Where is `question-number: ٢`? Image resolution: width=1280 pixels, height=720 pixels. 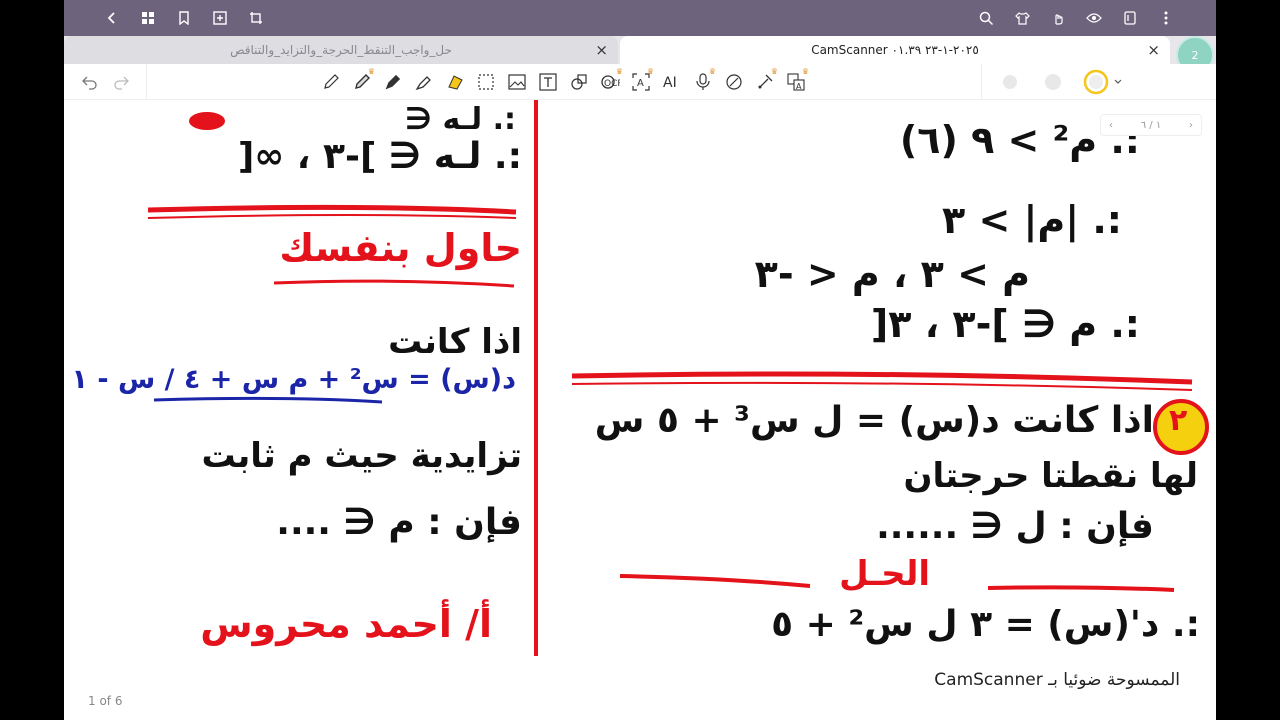
question-number: ٢ is located at coordinates (1178, 420).